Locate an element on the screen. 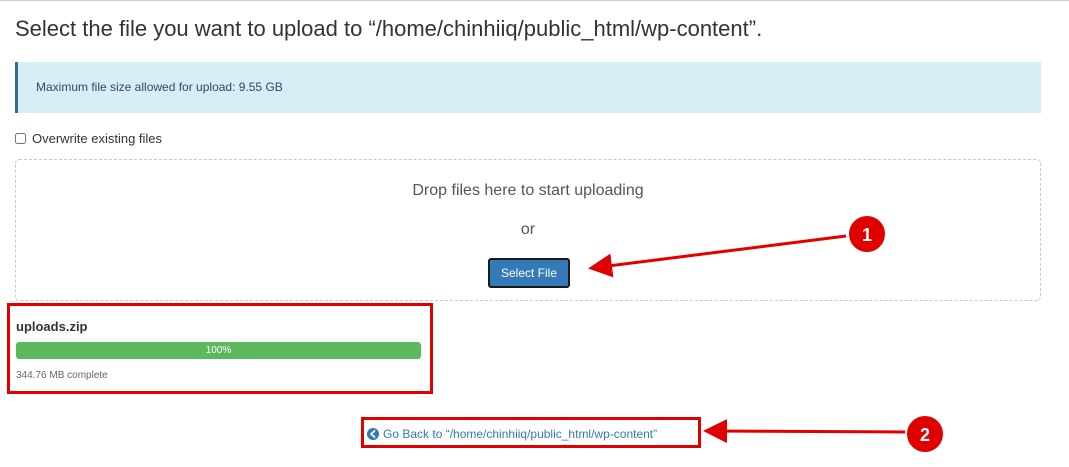 The height and width of the screenshot is (467, 1069). annotation-badge-2-label: 2 is located at coordinates (925, 435).